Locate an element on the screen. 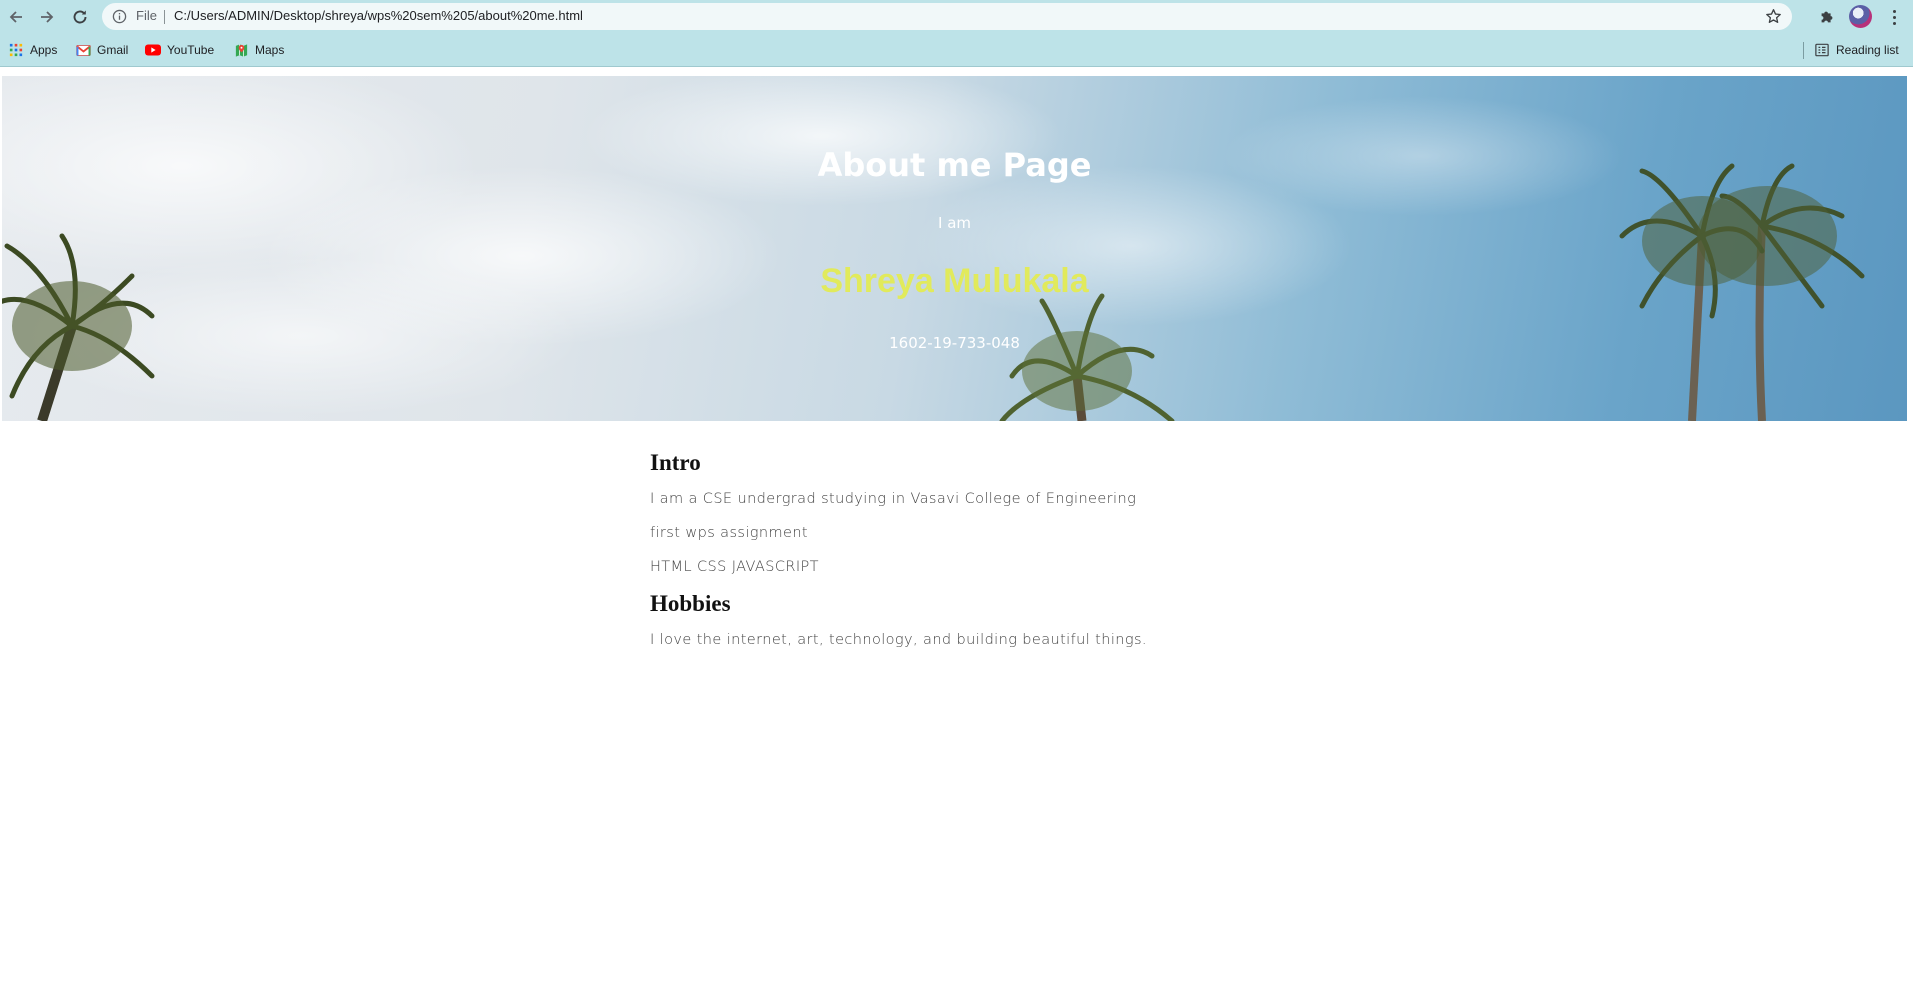 The height and width of the screenshot is (1004, 1913). file-scheme-label: File is located at coordinates (146, 15).